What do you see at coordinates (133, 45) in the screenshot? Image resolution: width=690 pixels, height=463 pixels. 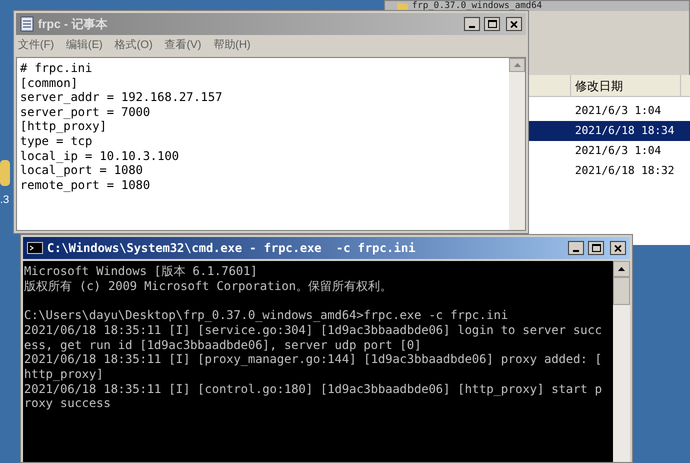 I see `menu-item: 格式(O)` at bounding box center [133, 45].